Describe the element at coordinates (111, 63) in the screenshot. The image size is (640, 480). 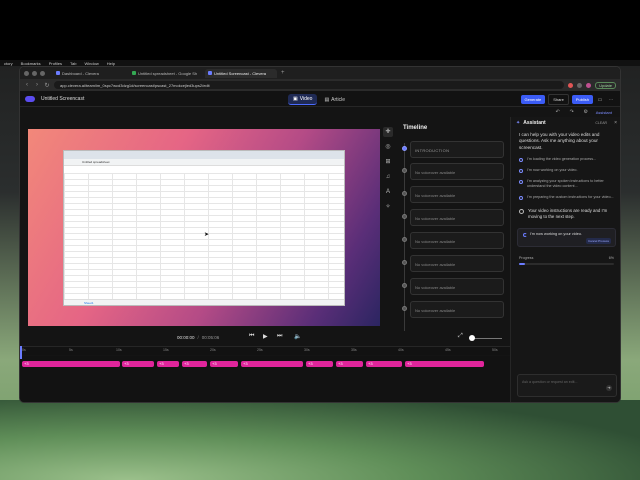
I see `menu-item: Help` at that location.